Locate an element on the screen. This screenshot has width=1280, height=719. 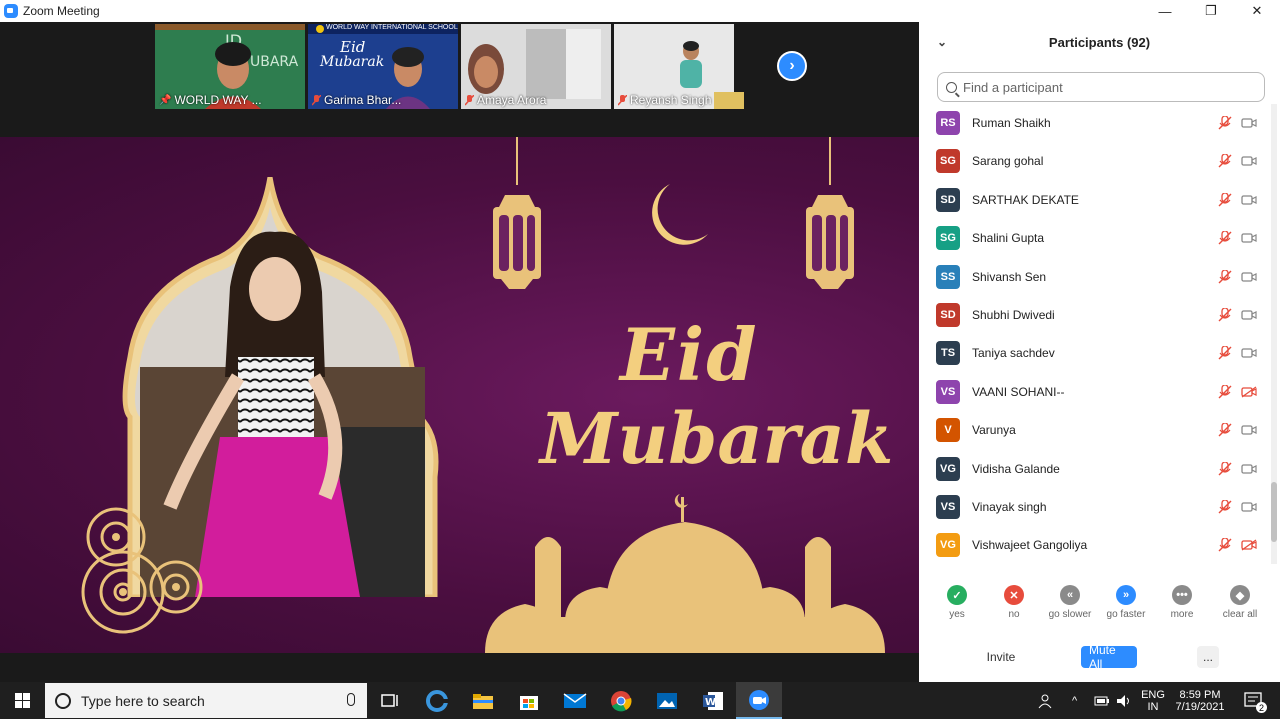
reaction-no-button: ✕ no is located at coordinates (1014, 602).